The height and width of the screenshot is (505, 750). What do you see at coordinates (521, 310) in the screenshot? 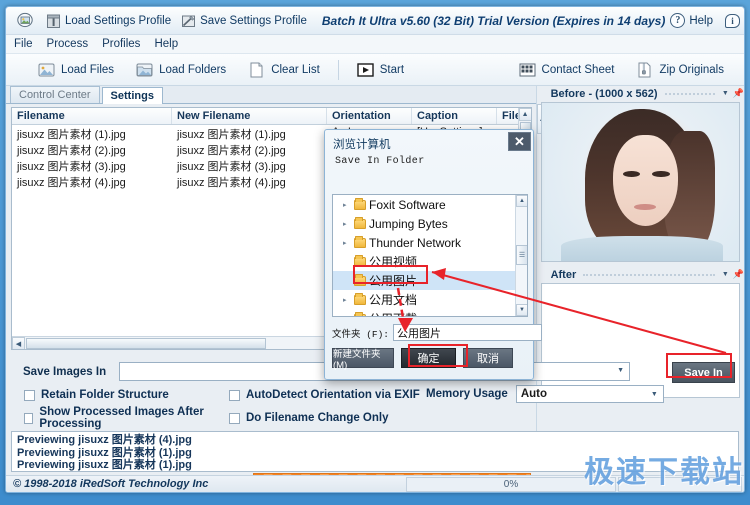
I see `tree-scroll-down-icon: ▼` at bounding box center [521, 310].